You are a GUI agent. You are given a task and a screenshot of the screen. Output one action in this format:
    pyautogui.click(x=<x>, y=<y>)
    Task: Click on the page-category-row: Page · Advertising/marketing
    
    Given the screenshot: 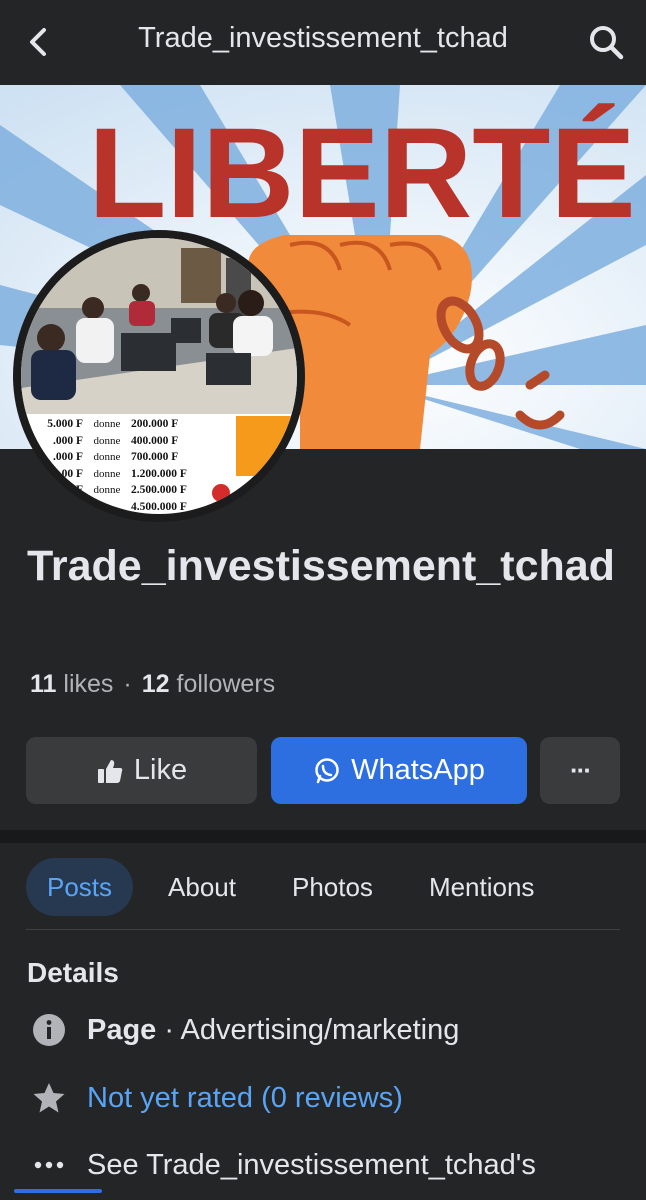 What is the action you would take?
    pyautogui.click(x=244, y=1030)
    